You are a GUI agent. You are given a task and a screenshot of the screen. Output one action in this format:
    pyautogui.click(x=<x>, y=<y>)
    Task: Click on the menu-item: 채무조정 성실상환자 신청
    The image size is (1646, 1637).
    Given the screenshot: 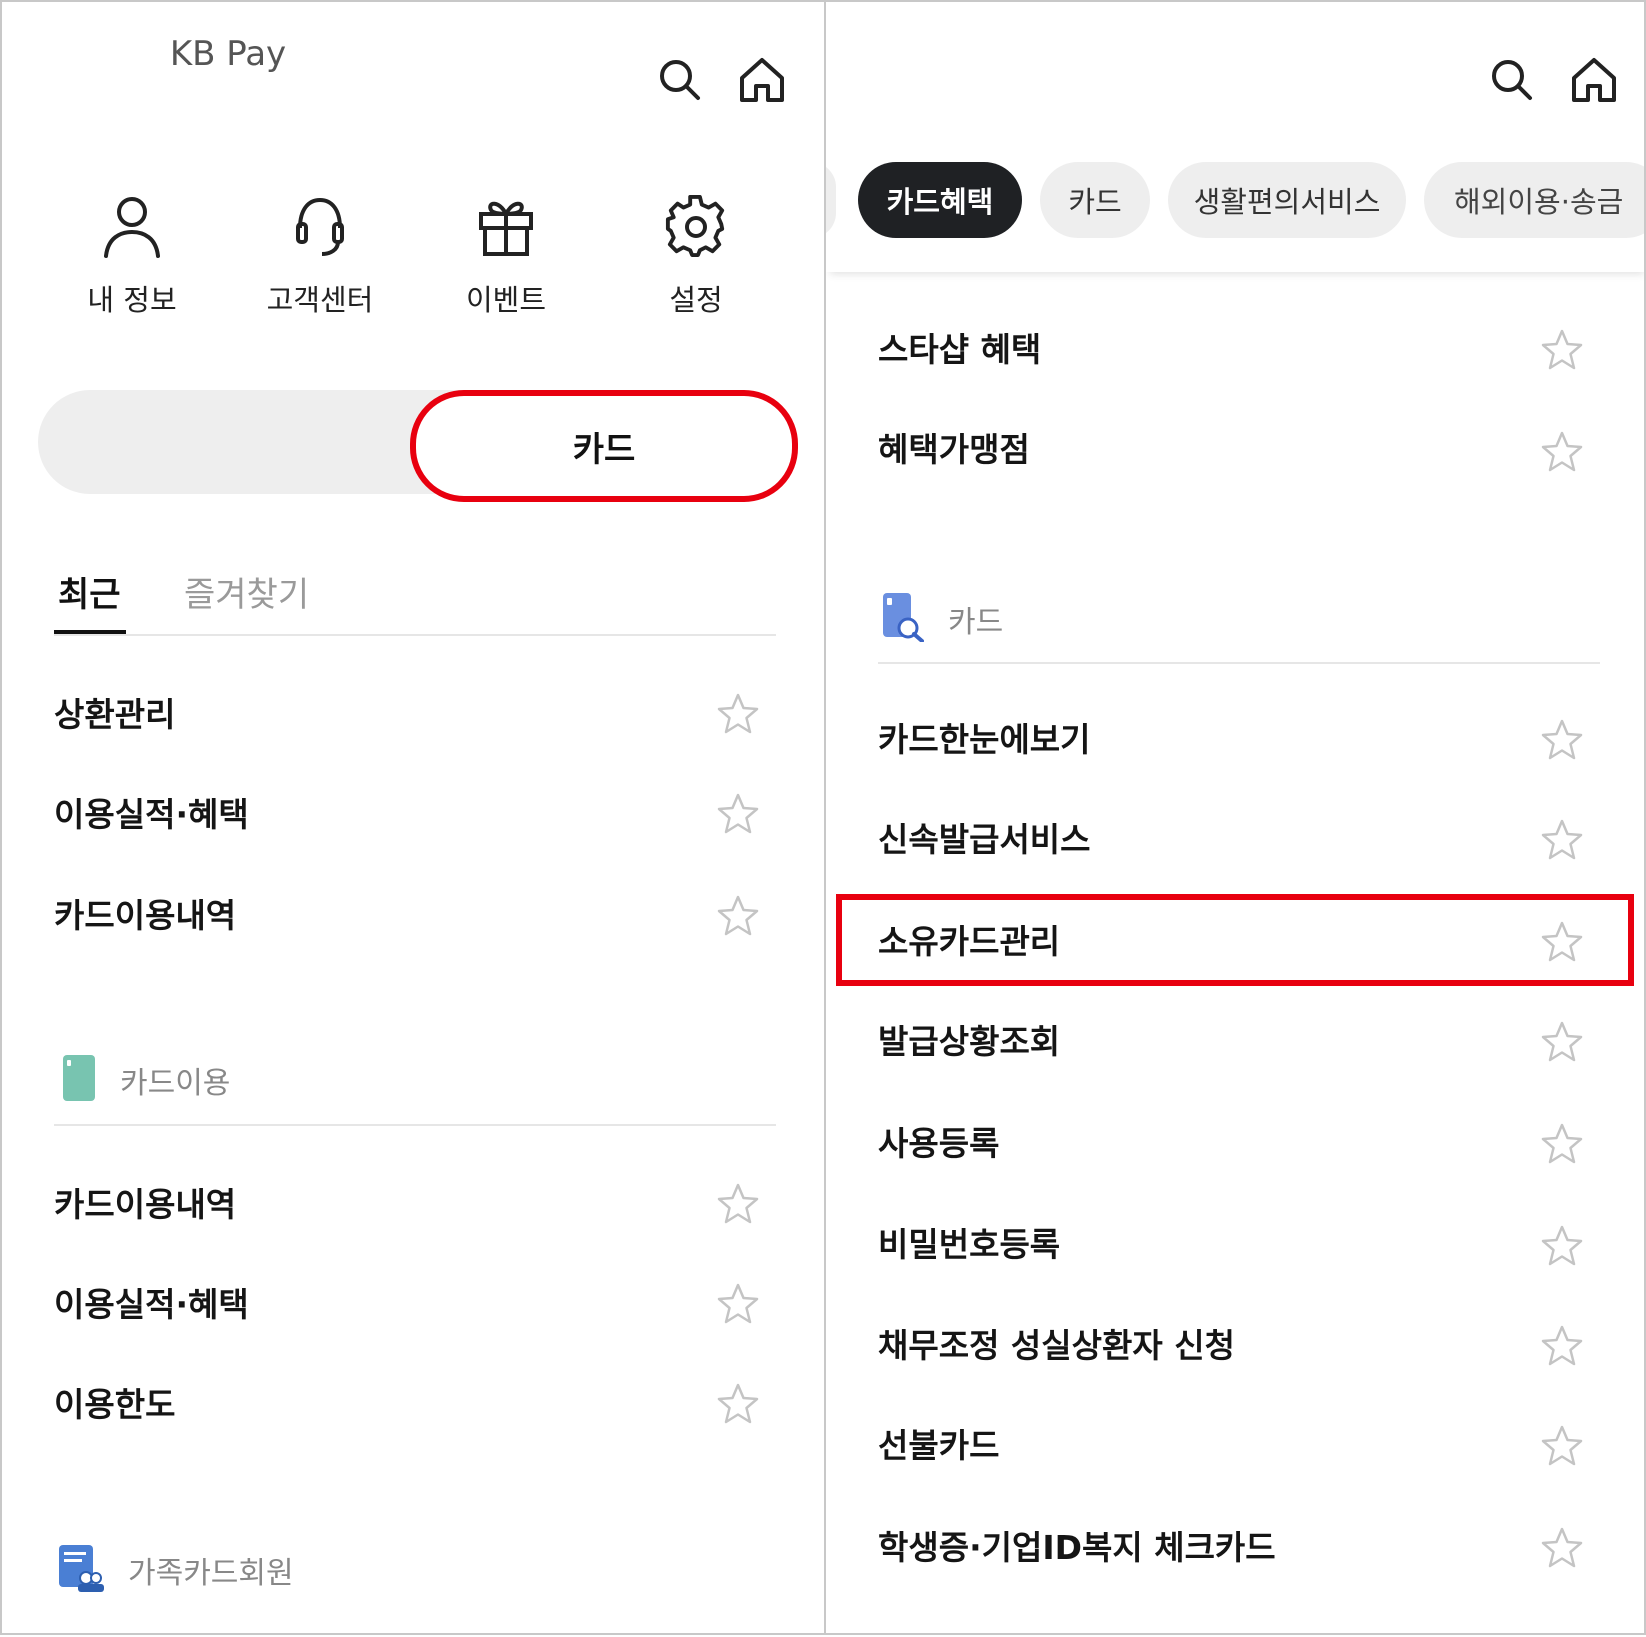 What is the action you would take?
    pyautogui.click(x=1056, y=1343)
    